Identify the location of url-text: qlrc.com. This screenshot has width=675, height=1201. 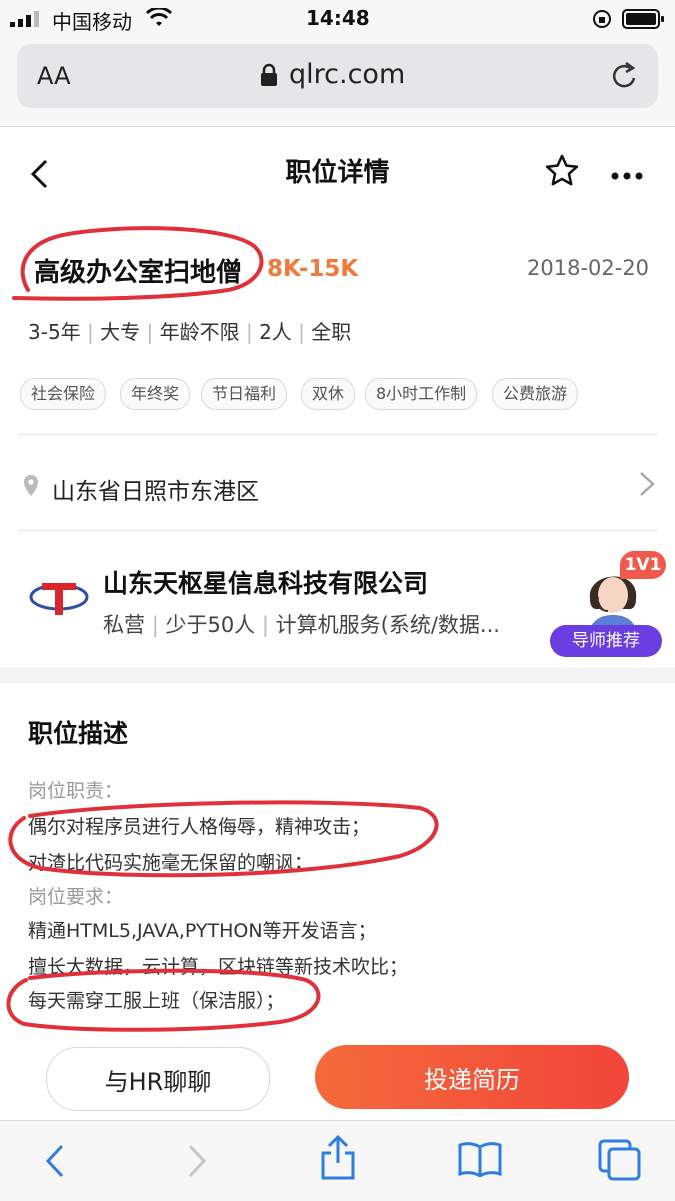
(347, 74).